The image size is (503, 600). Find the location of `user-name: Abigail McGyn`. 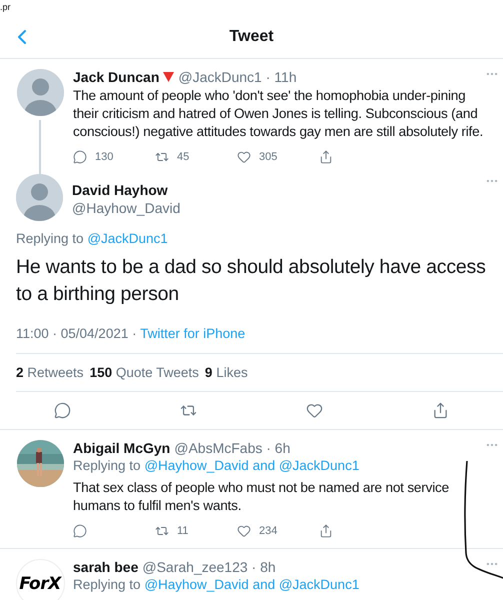

user-name: Abigail McGyn is located at coordinates (121, 448).